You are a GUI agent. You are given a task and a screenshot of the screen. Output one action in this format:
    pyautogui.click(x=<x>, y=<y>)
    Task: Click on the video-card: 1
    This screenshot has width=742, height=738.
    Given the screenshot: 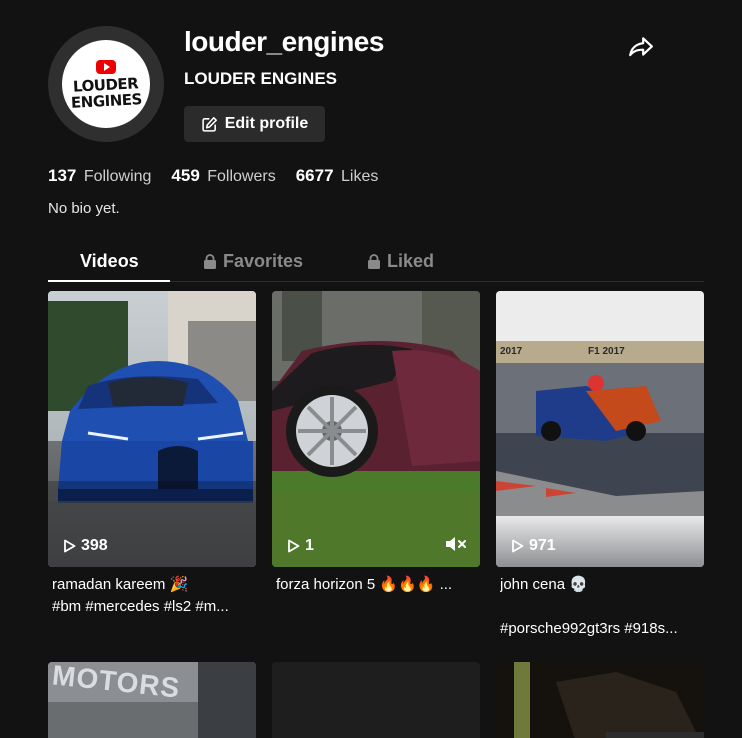 What is the action you would take?
    pyautogui.click(x=376, y=429)
    